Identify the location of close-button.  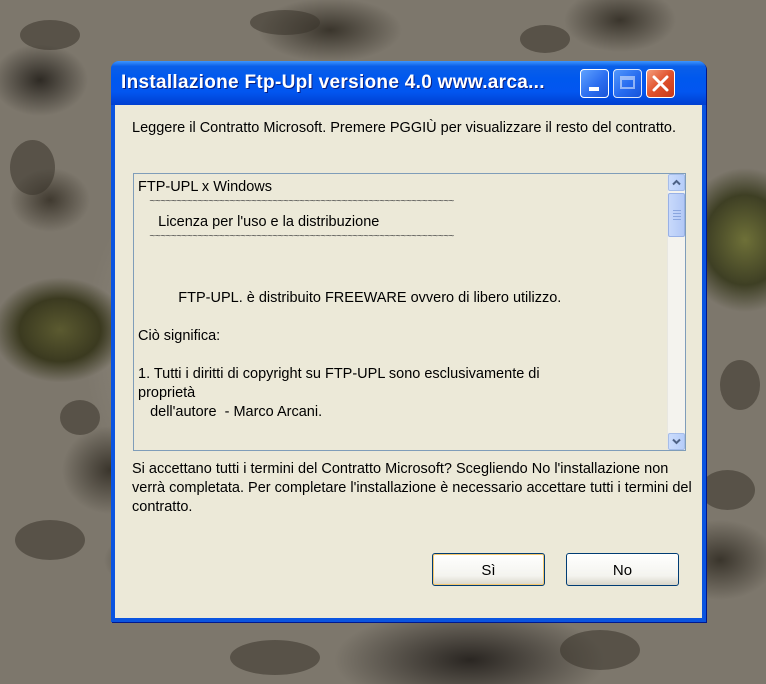
(660, 83).